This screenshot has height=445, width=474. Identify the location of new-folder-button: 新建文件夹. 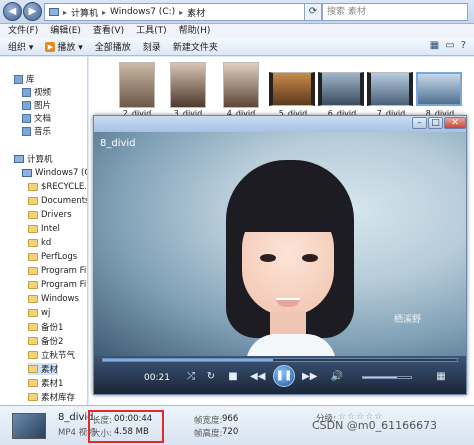
(195, 46).